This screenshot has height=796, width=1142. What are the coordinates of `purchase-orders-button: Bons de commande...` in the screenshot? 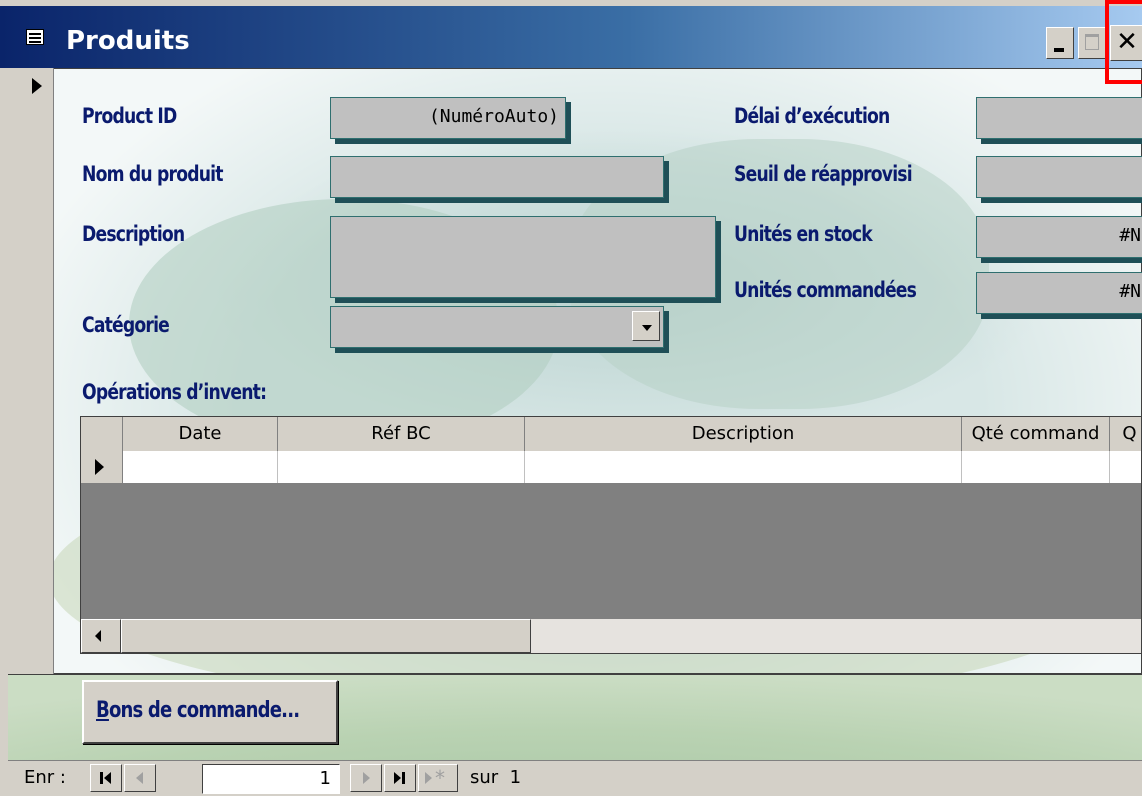 It's located at (210, 712).